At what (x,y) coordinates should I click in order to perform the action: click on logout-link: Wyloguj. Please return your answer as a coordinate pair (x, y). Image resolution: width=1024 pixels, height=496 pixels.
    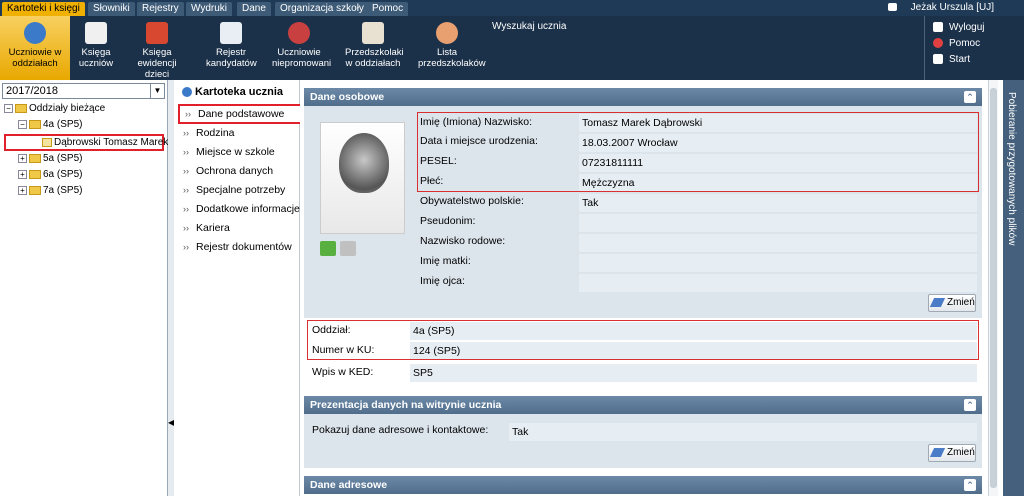
    Looking at the image, I should click on (958, 27).